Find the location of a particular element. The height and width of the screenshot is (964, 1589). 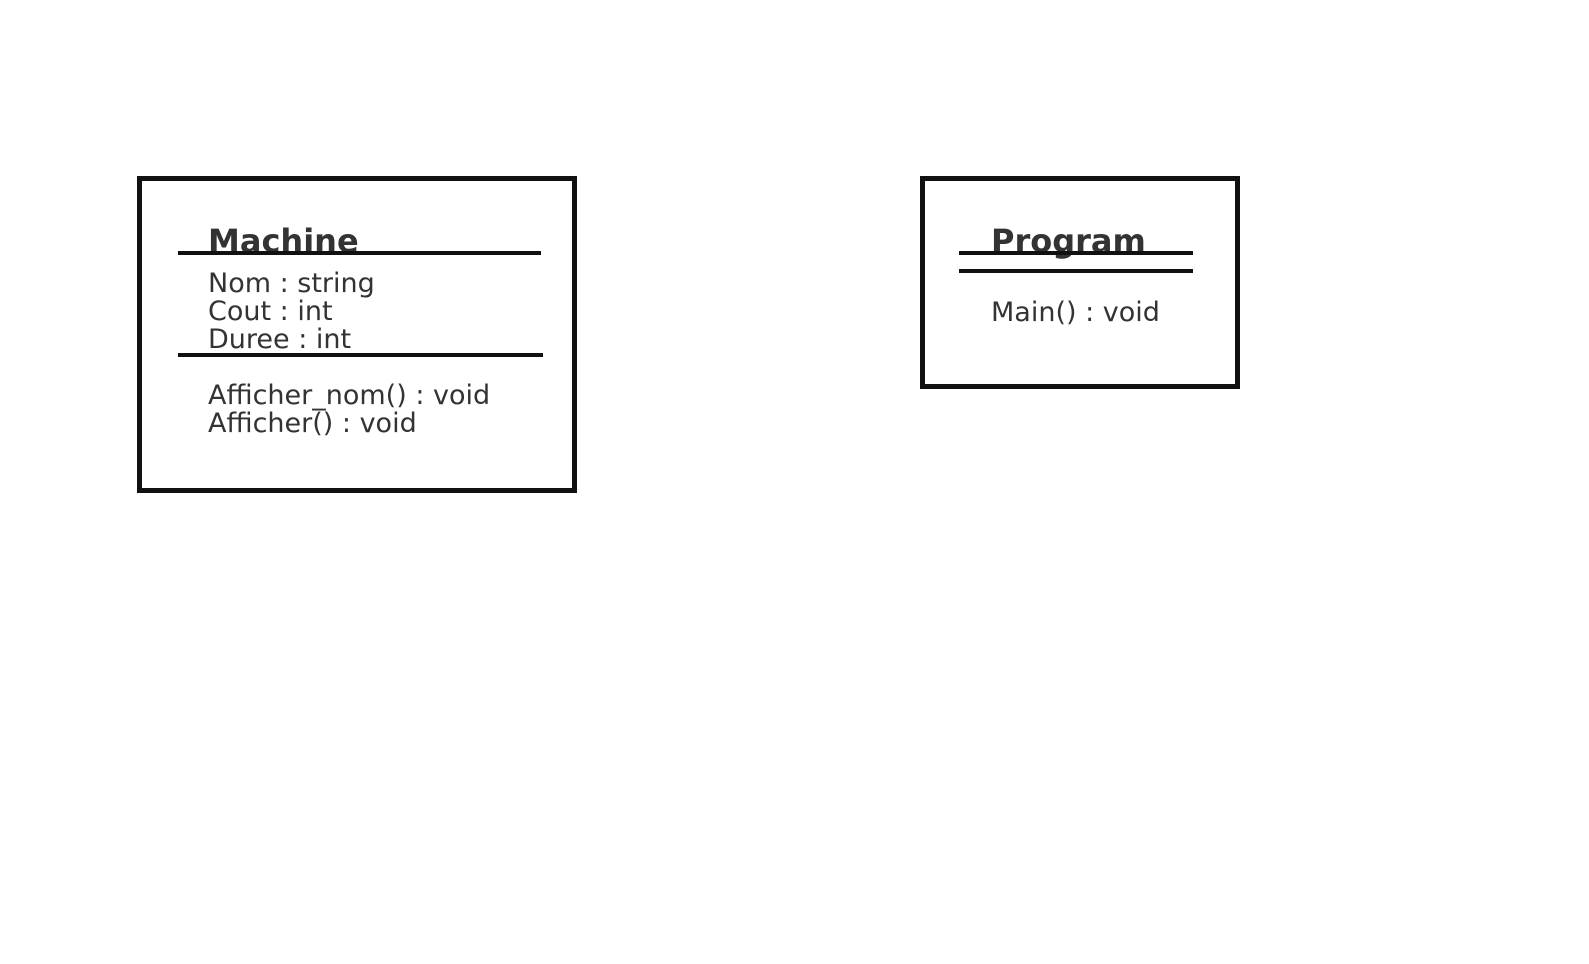

methods-section: Afficher_nom() : void Afficher() : void is located at coordinates (349, 410).